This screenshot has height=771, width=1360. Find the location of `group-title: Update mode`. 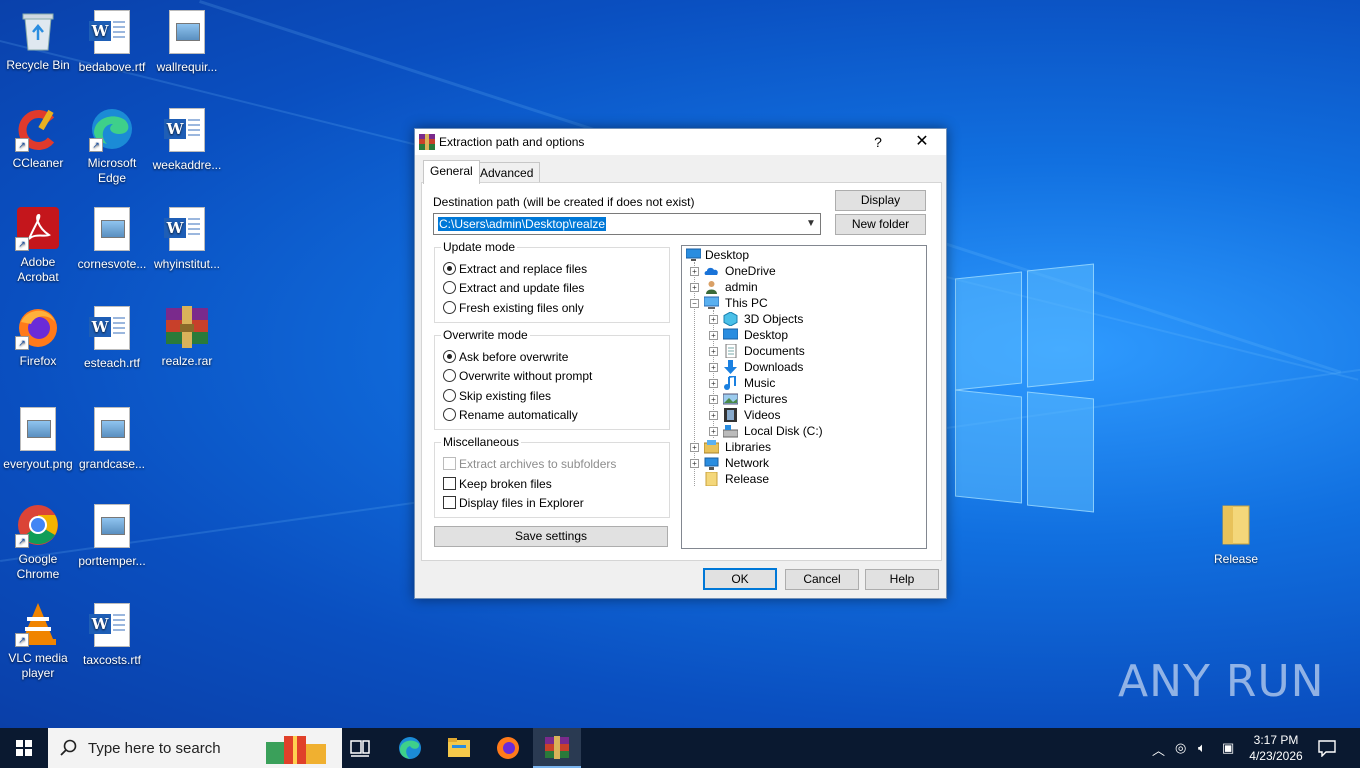

group-title: Update mode is located at coordinates (479, 247).